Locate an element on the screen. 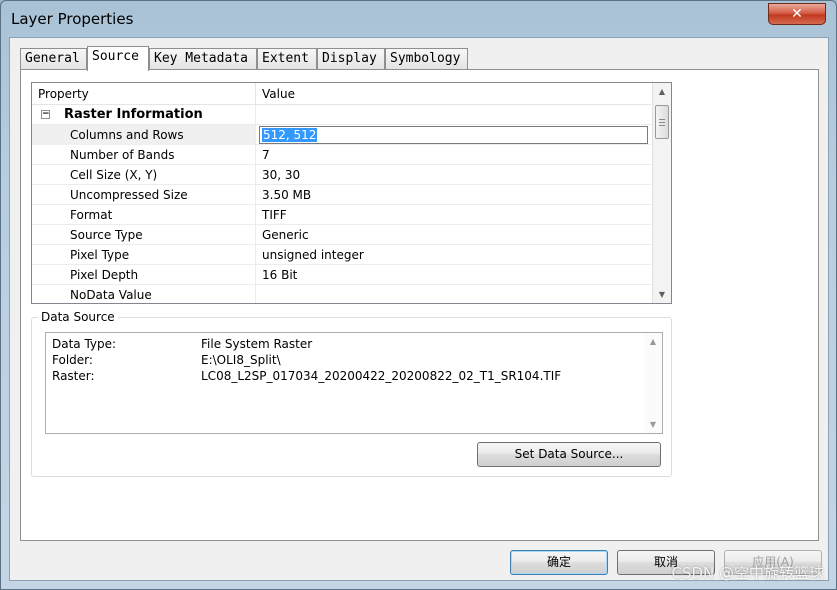 The image size is (837, 590). grid-row: Pixel Type unsigned integer is located at coordinates (341, 255).